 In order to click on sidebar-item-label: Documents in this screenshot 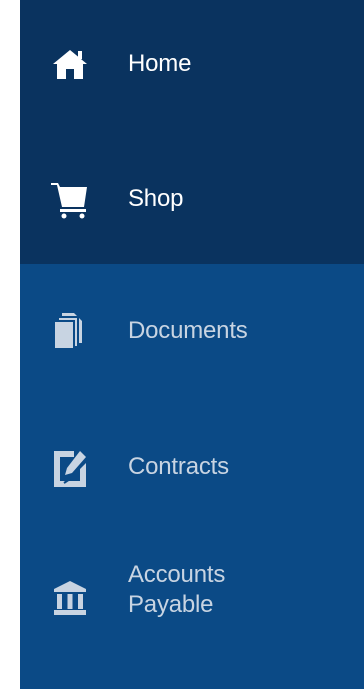, I will do `click(188, 330)`.